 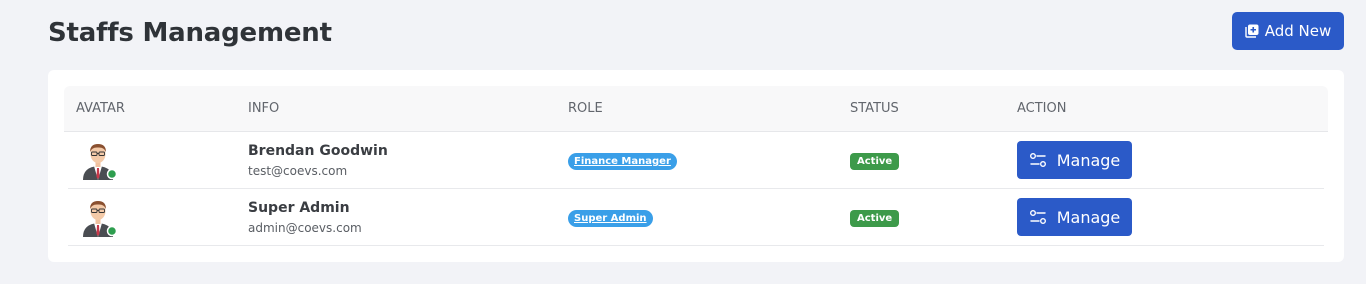 What do you see at coordinates (1298, 31) in the screenshot?
I see `add-new-label: Add New` at bounding box center [1298, 31].